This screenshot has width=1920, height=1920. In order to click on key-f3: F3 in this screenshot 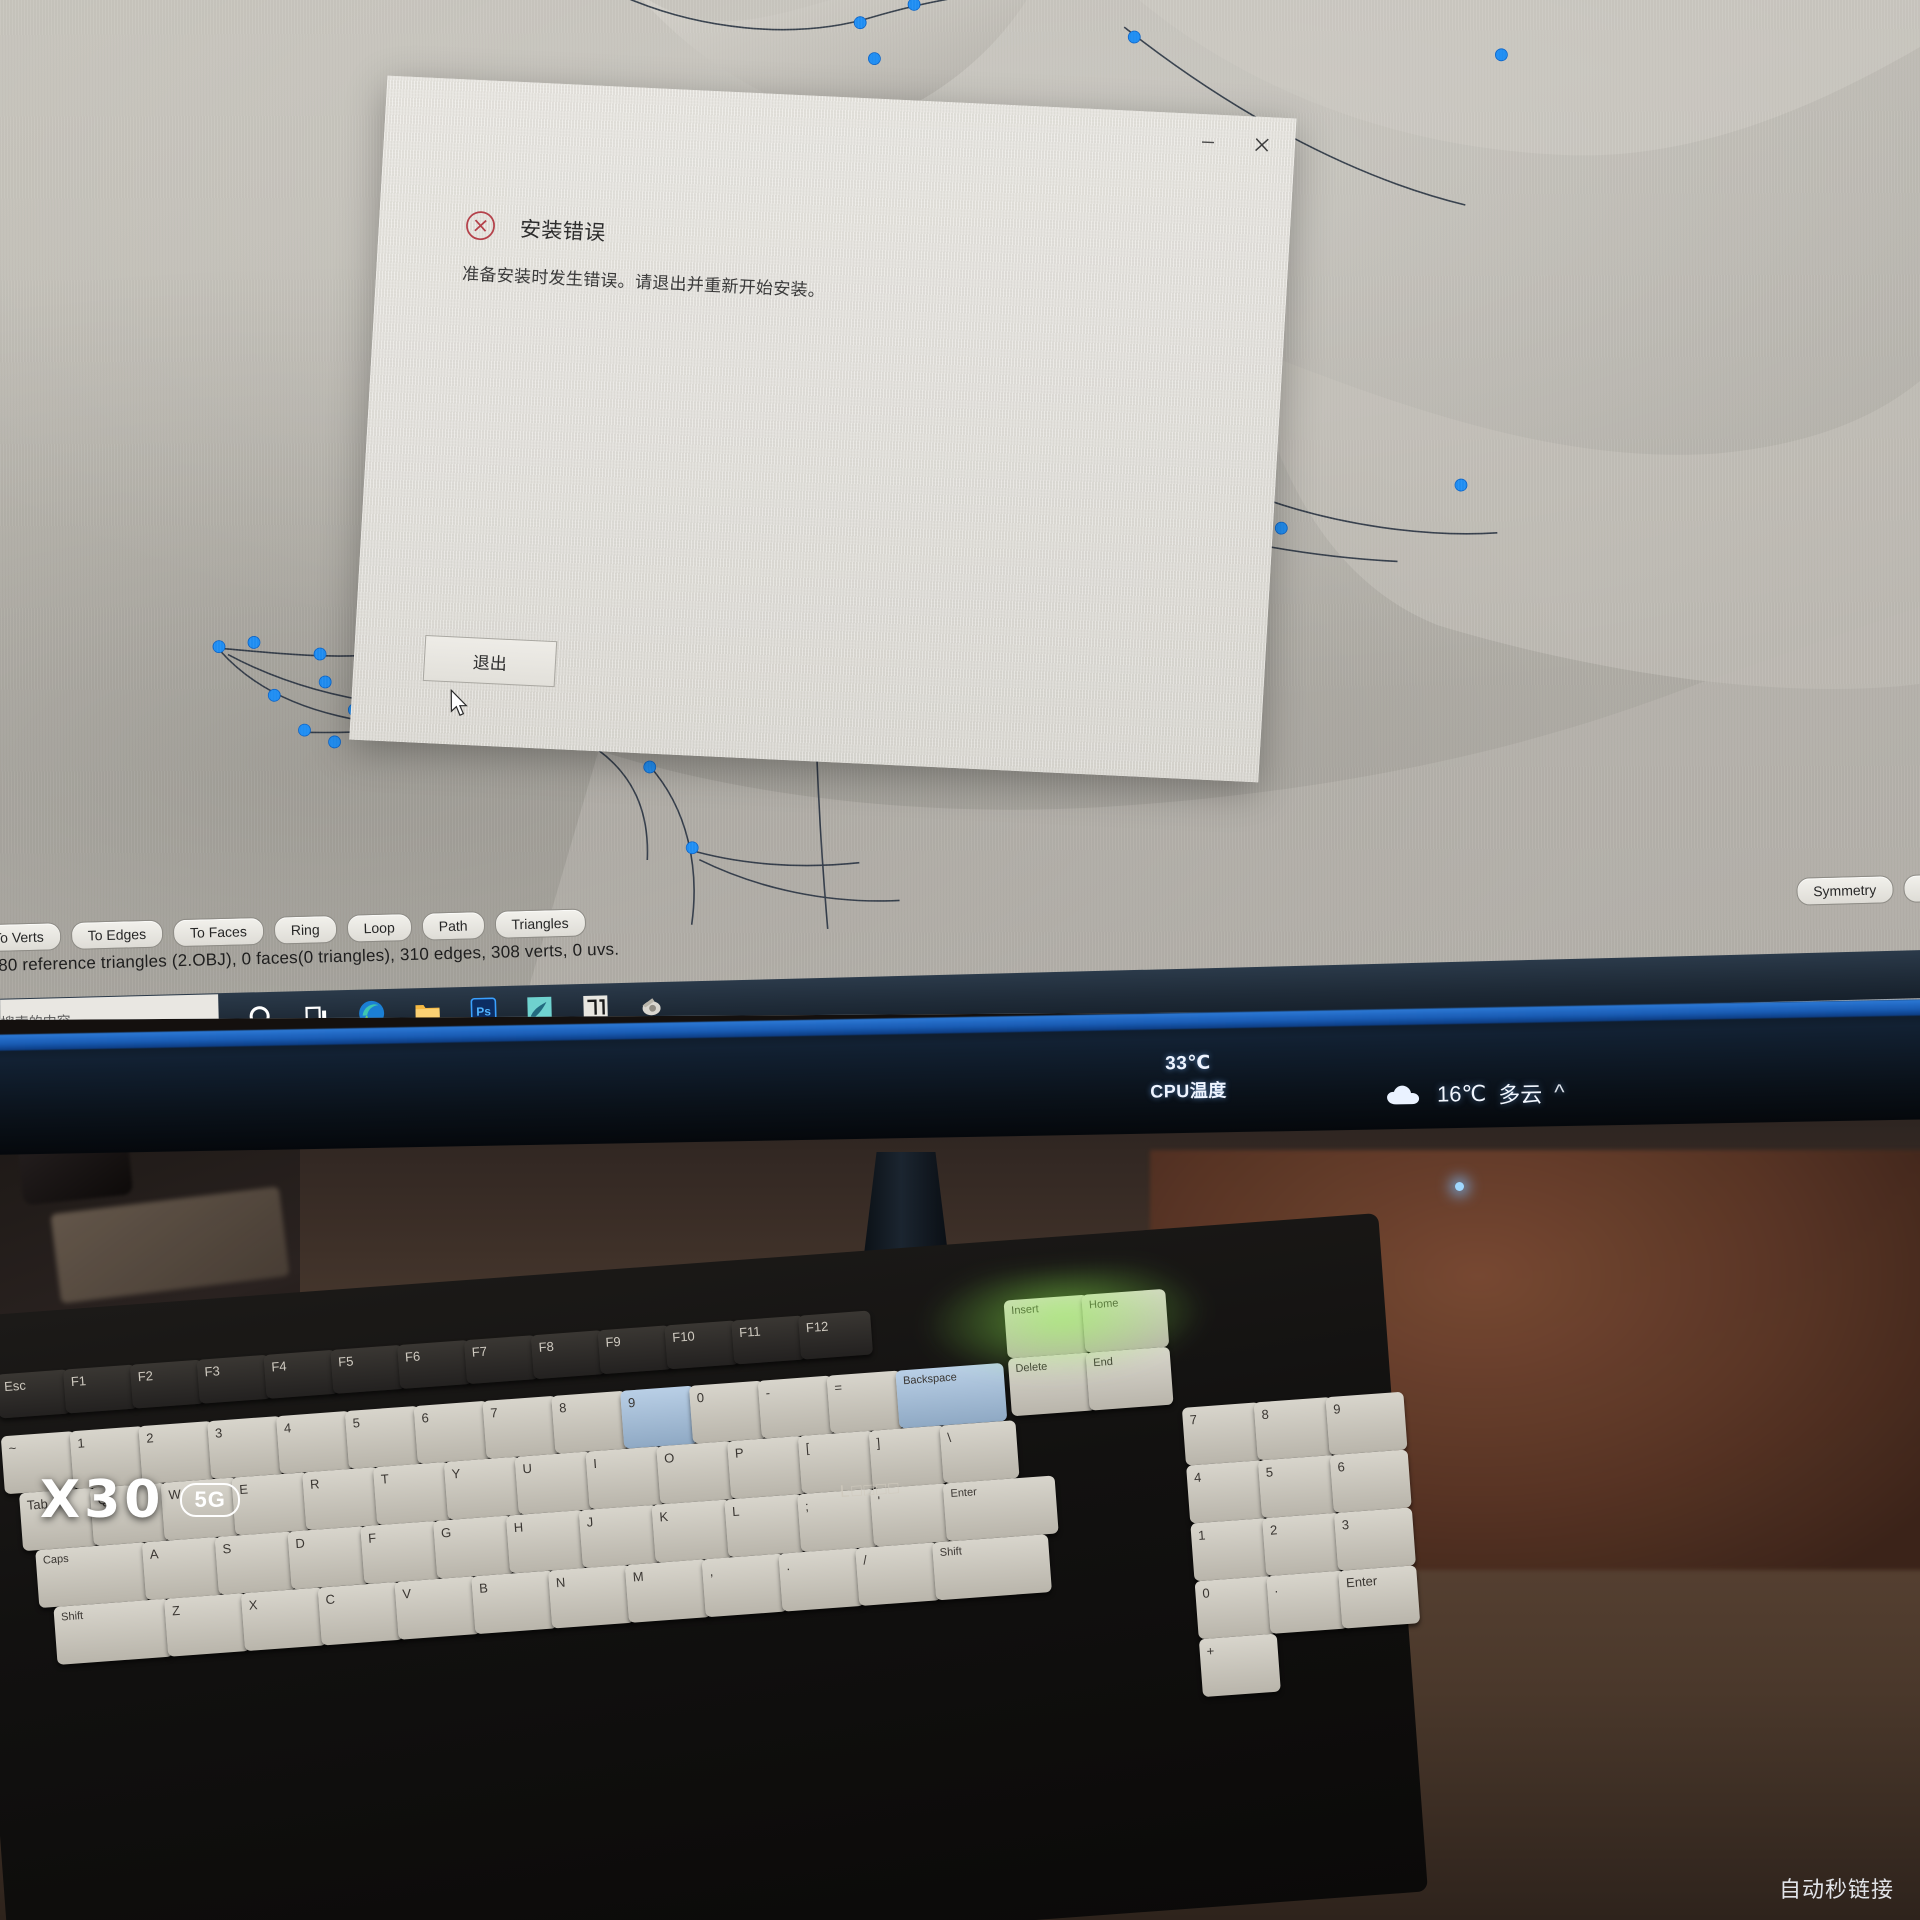, I will do `click(234, 1379)`.